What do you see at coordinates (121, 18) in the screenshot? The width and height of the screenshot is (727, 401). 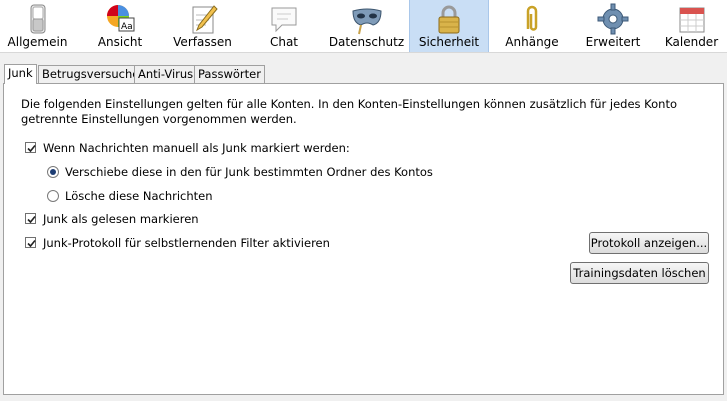 I see `palette-icon: Aa` at bounding box center [121, 18].